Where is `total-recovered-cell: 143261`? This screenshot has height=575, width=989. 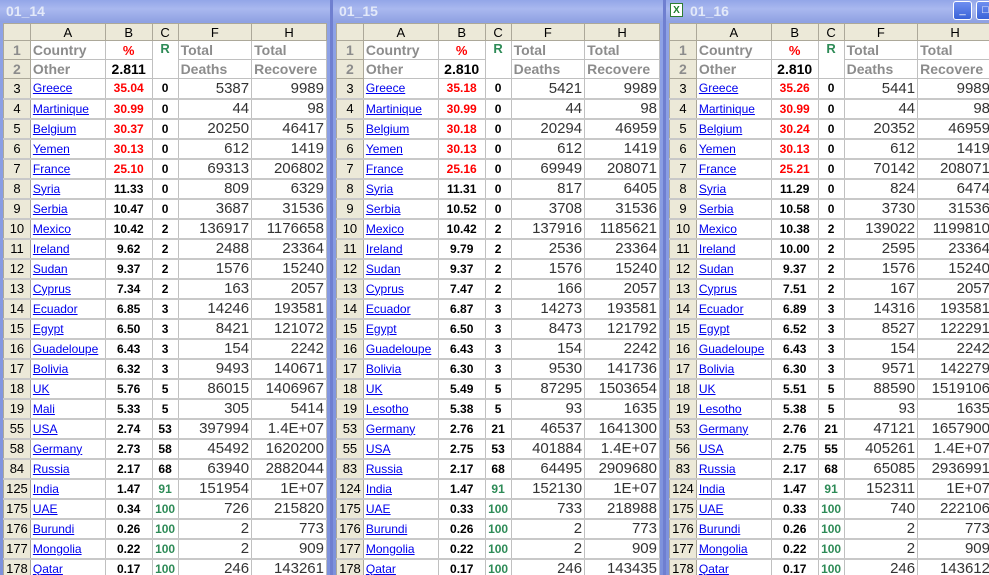
total-recovered-cell: 143261 is located at coordinates (289, 566).